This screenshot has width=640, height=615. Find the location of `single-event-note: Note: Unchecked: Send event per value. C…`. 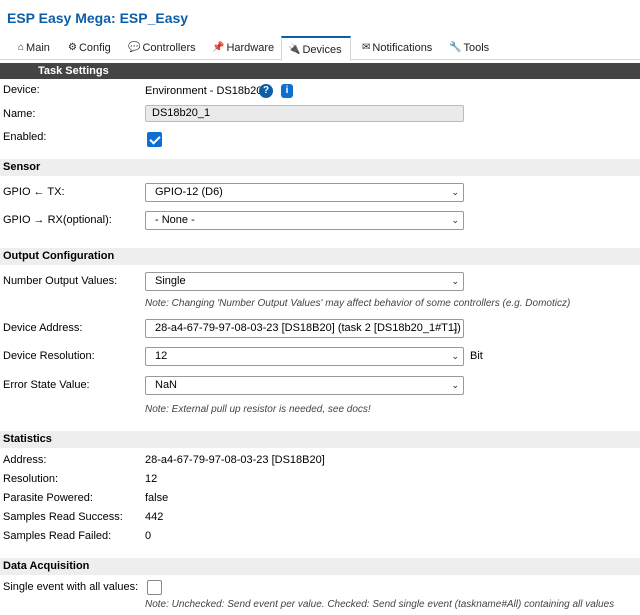

single-event-note: Note: Unchecked: Send event per value. C… is located at coordinates (380, 604).